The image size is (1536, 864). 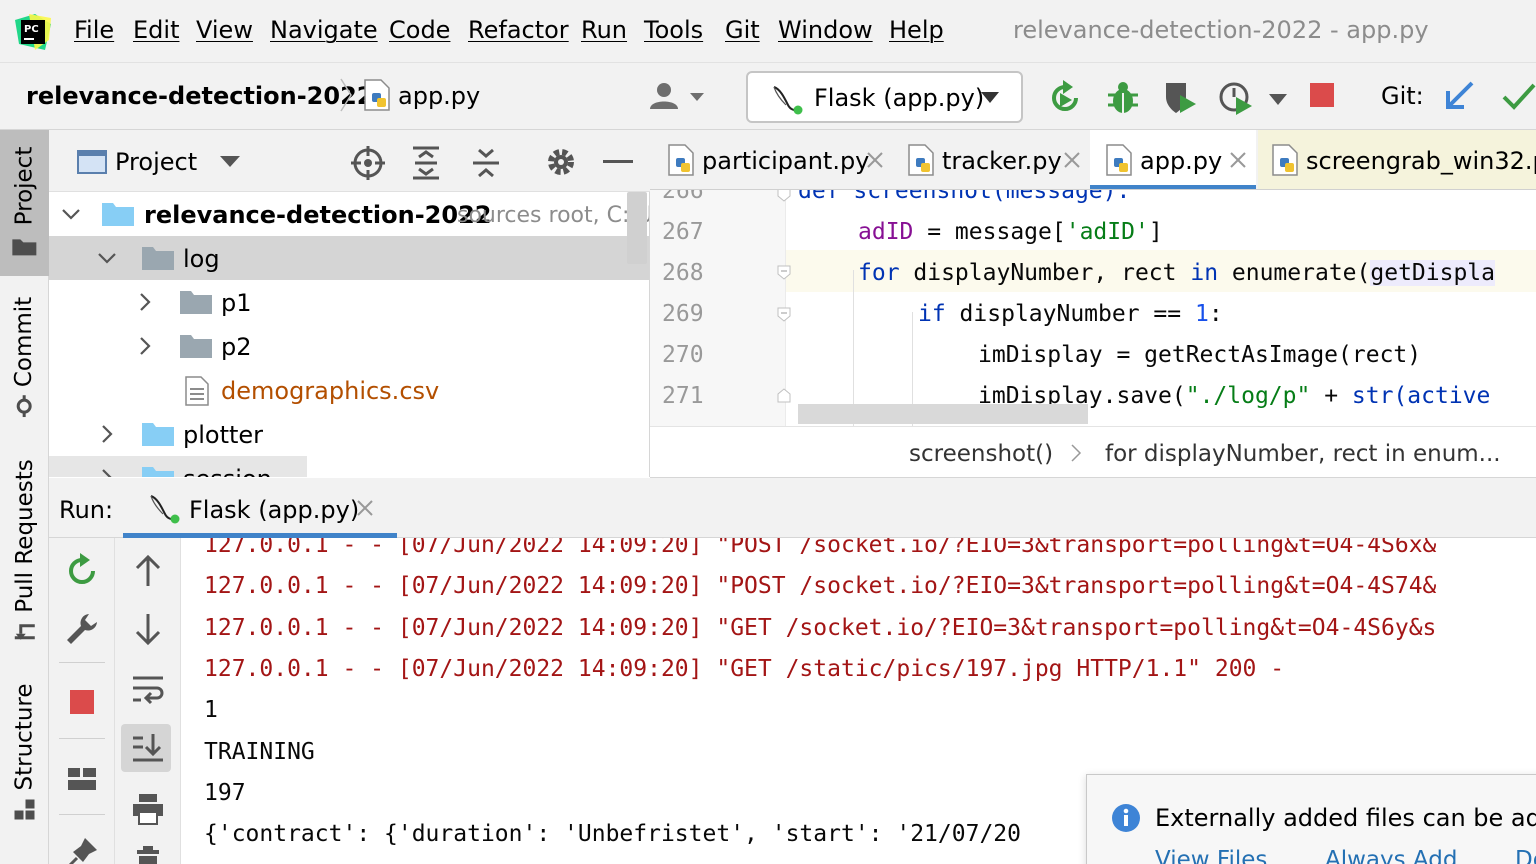 I want to click on expand-all-icon, so click(x=426, y=163).